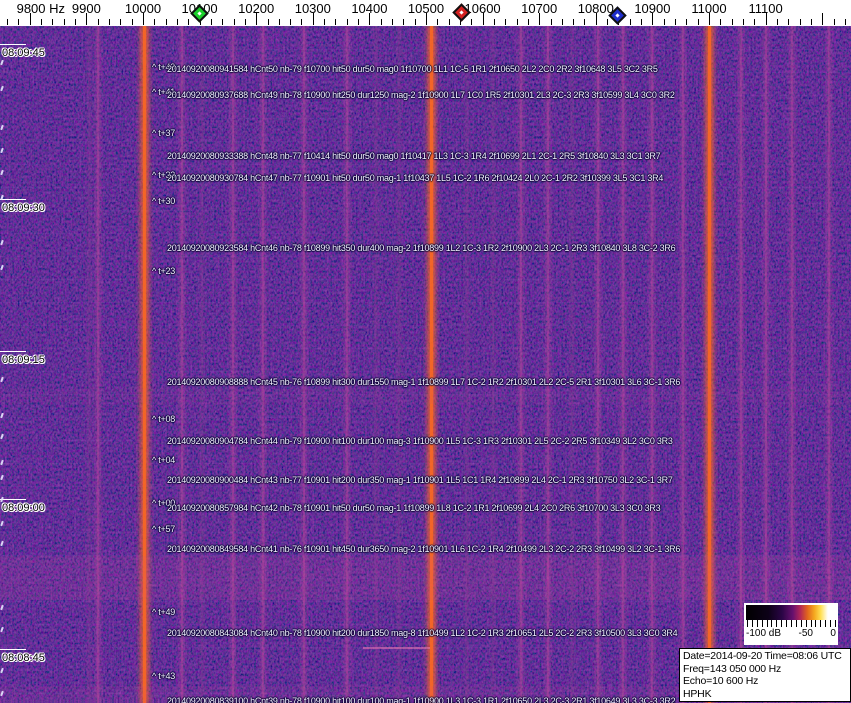 Image resolution: width=851 pixels, height=703 pixels. What do you see at coordinates (163, 133) in the screenshot?
I see `echo-time-marker: ^ t+37` at bounding box center [163, 133].